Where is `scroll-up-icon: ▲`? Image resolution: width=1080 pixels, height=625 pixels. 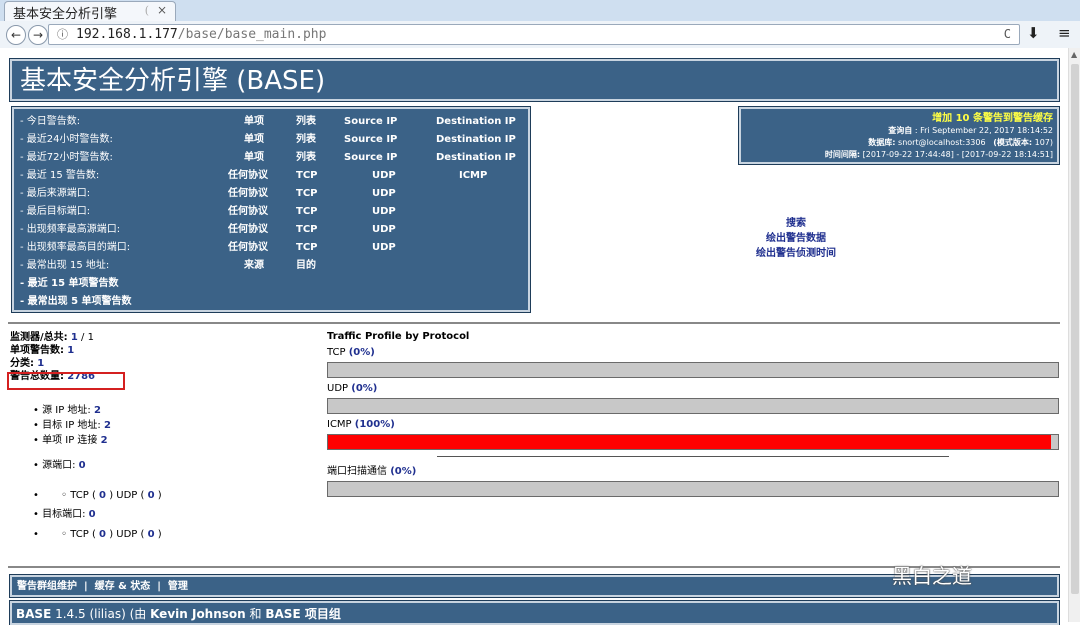
scroll-up-icon: ▲ is located at coordinates (1074, 54).